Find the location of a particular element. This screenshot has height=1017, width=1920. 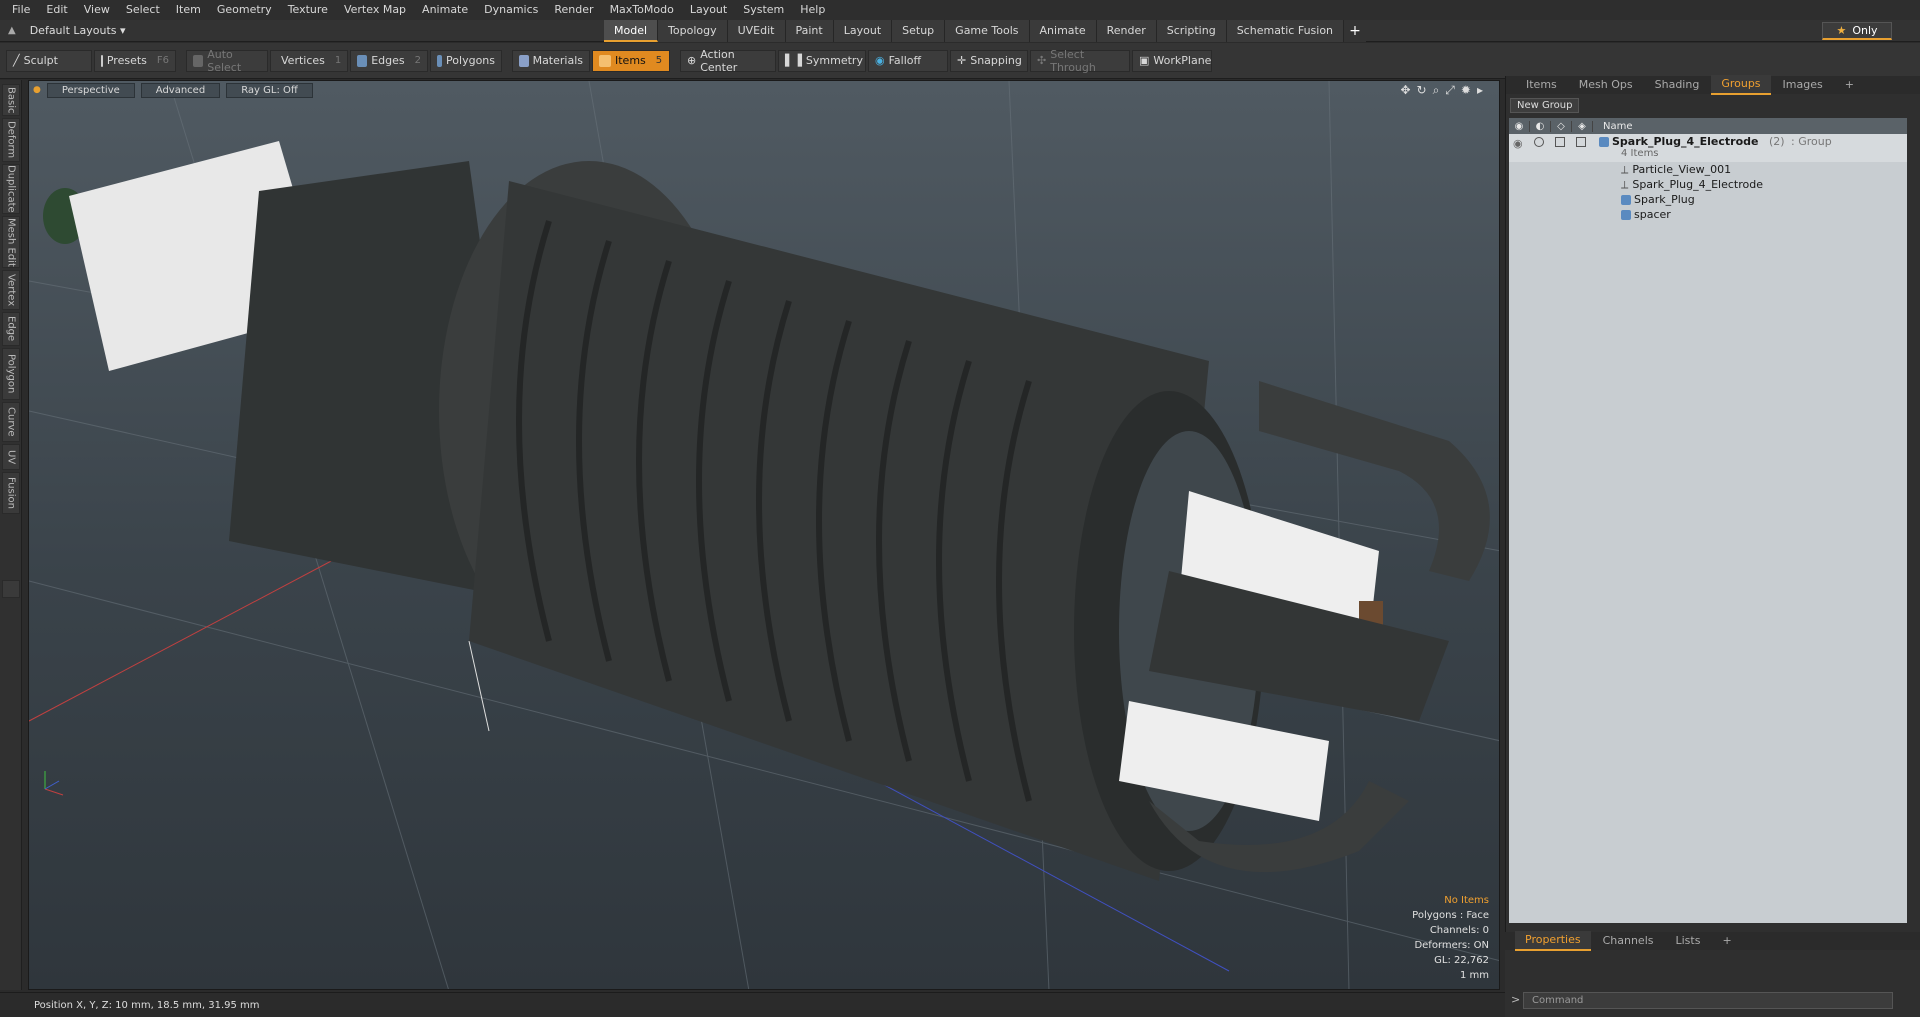

shading-mode-button: Advanced is located at coordinates (180, 90).